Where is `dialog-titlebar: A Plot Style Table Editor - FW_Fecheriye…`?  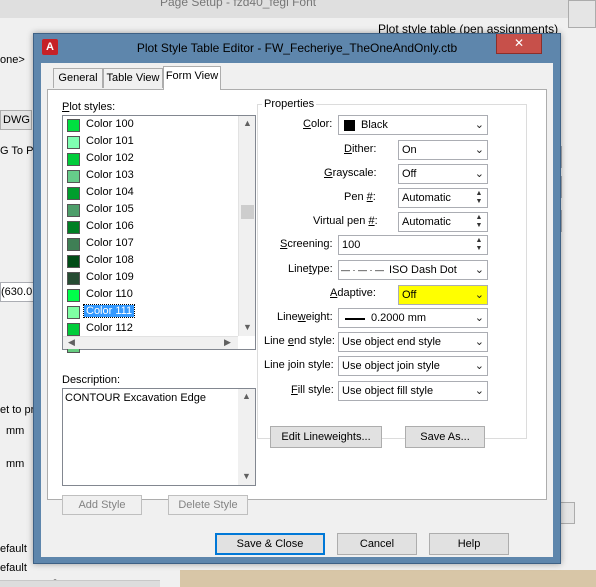 dialog-titlebar: A Plot Style Table Editor - FW_Fecheriye… is located at coordinates (297, 48).